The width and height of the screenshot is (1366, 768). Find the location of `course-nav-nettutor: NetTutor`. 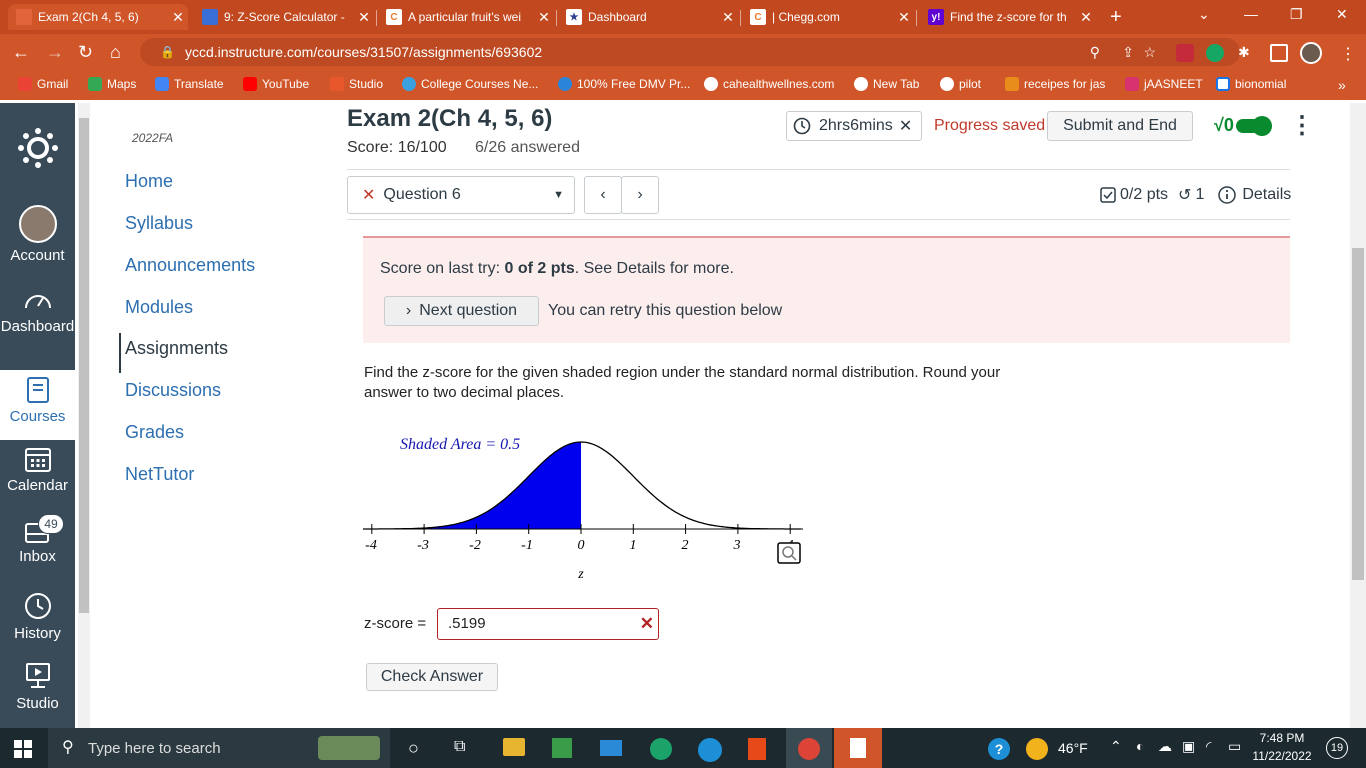

course-nav-nettutor: NetTutor is located at coordinates (159, 474).